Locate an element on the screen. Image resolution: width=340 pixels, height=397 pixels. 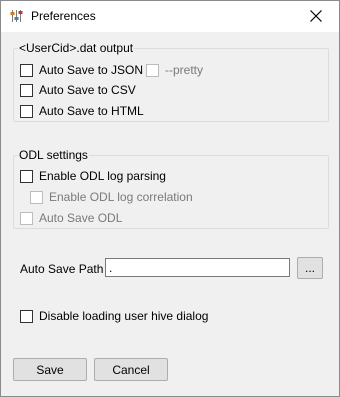
pretty-checkbox: --pretty is located at coordinates (174, 70).